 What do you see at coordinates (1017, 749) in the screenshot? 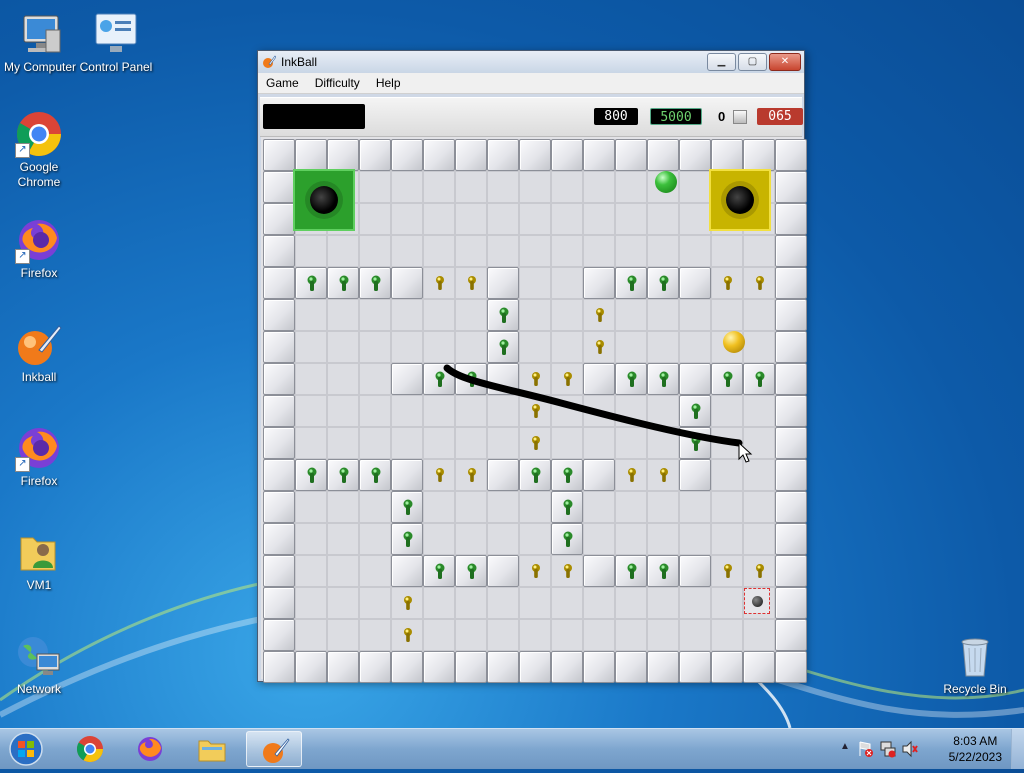
I see `show-desktop-button` at bounding box center [1017, 749].